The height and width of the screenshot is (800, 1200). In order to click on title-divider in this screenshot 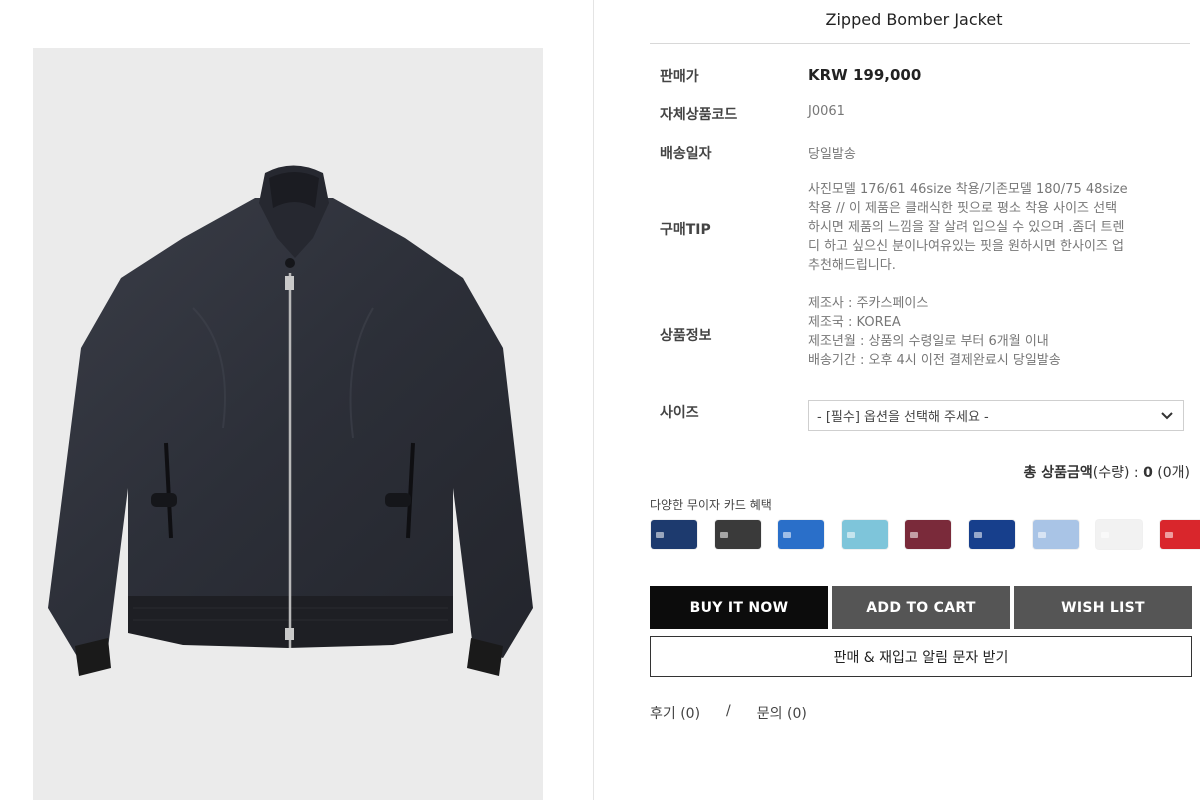, I will do `click(920, 43)`.